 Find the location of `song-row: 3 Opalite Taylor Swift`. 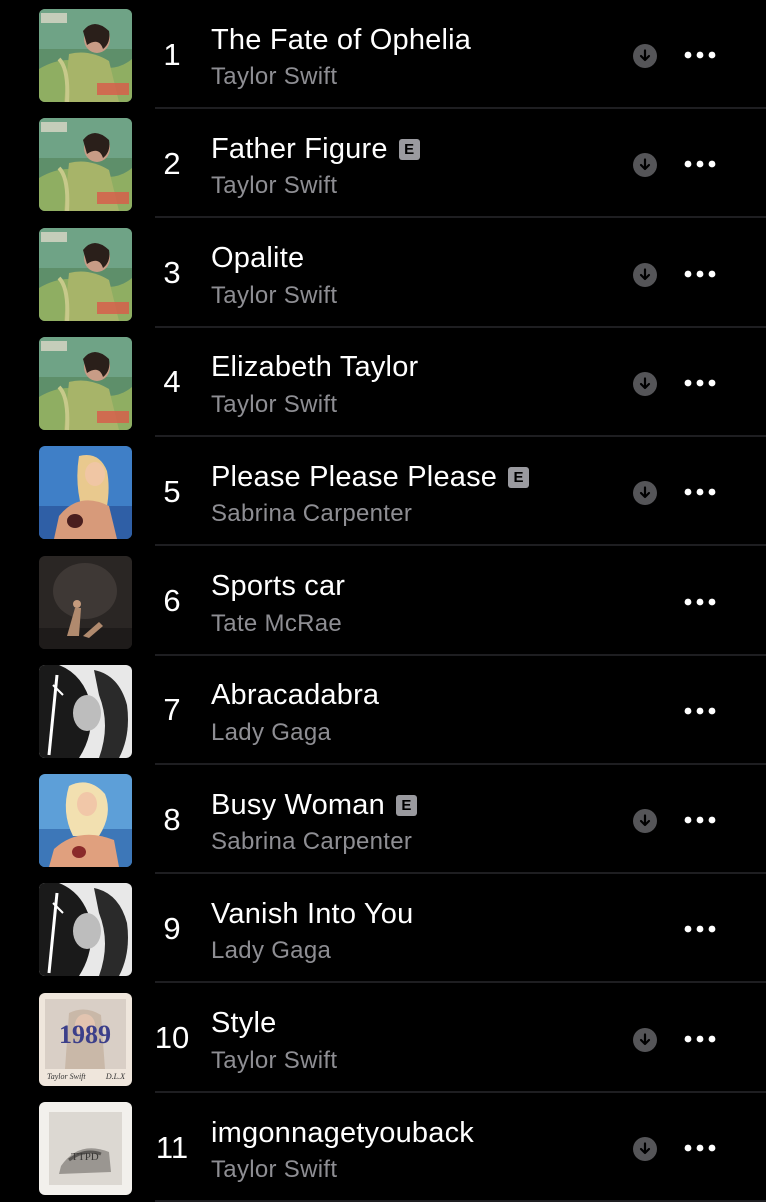

song-row: 3 Opalite Taylor Swift is located at coordinates (383, 273).